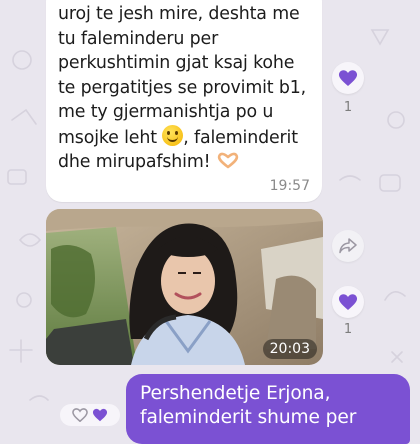  I want to click on outgoing-reaction-bar, so click(90, 415).